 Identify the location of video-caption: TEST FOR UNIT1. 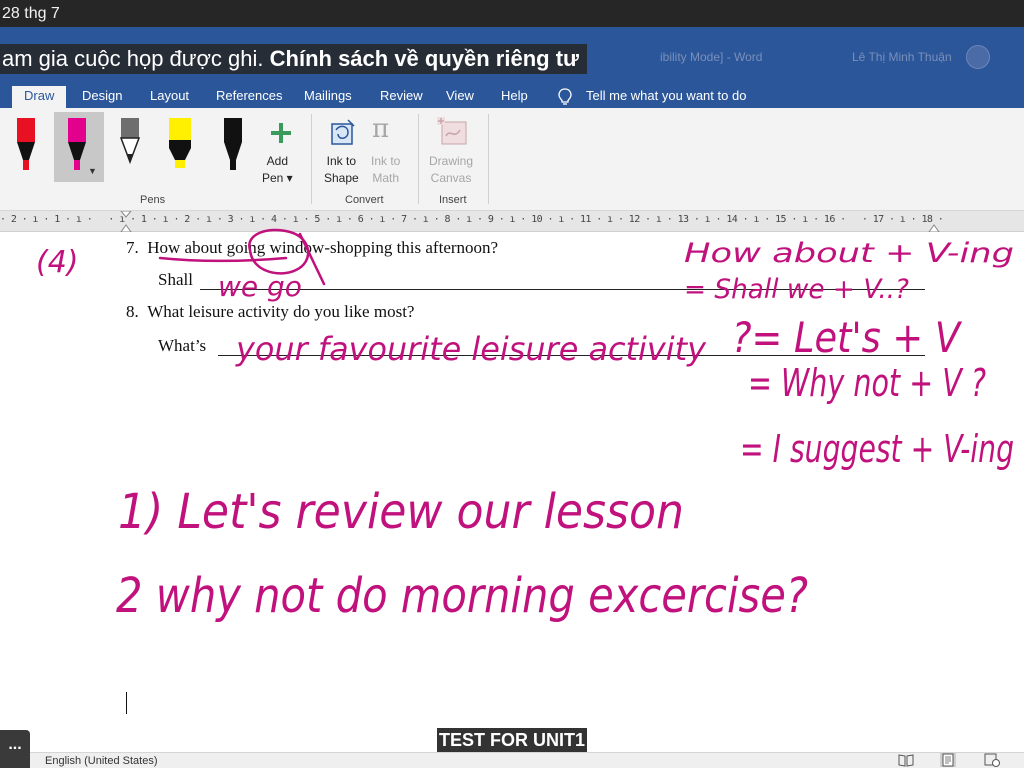
(512, 740).